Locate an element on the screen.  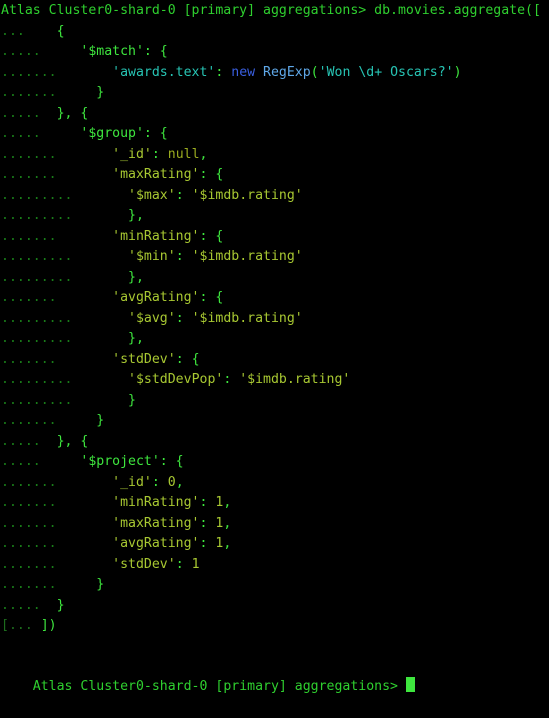
segment-key-olive: '_id' is located at coordinates (132, 154).